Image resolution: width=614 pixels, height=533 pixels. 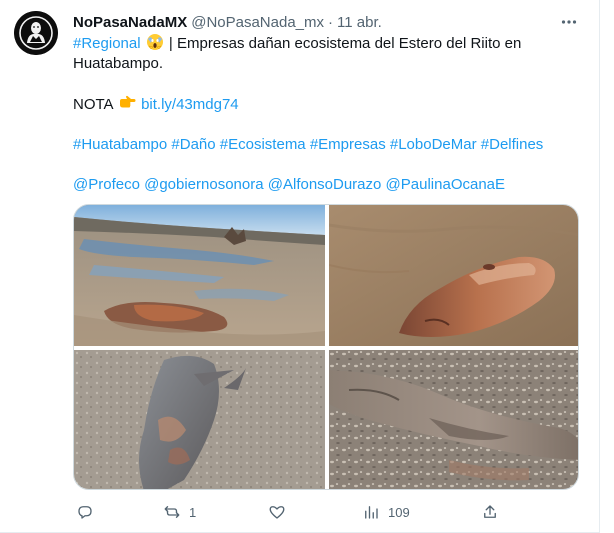 I want to click on hashtag-ecosistema: #Ecosistema, so click(x=263, y=144).